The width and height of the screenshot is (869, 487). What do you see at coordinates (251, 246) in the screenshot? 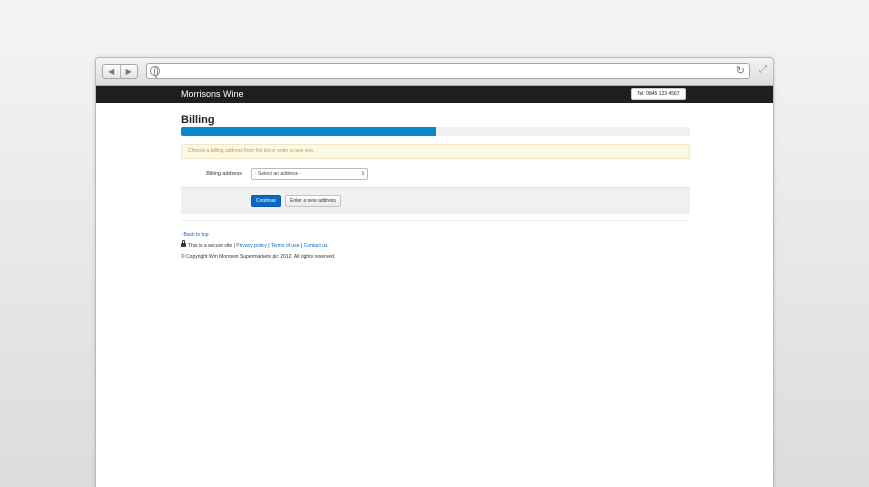
I see `privacy-policy-link: Privacy policy` at bounding box center [251, 246].